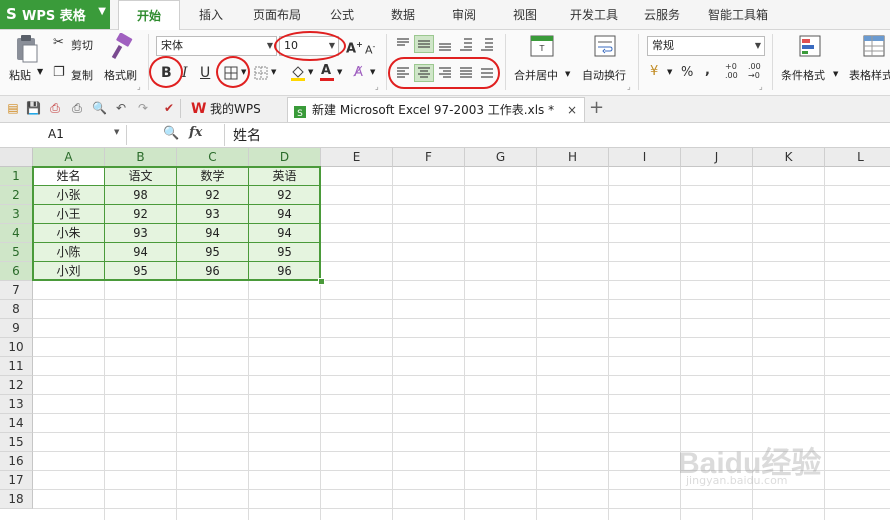 Image resolution: width=890 pixels, height=520 pixels. Describe the element at coordinates (16, 404) in the screenshot. I see `row-header-13: 13` at that location.